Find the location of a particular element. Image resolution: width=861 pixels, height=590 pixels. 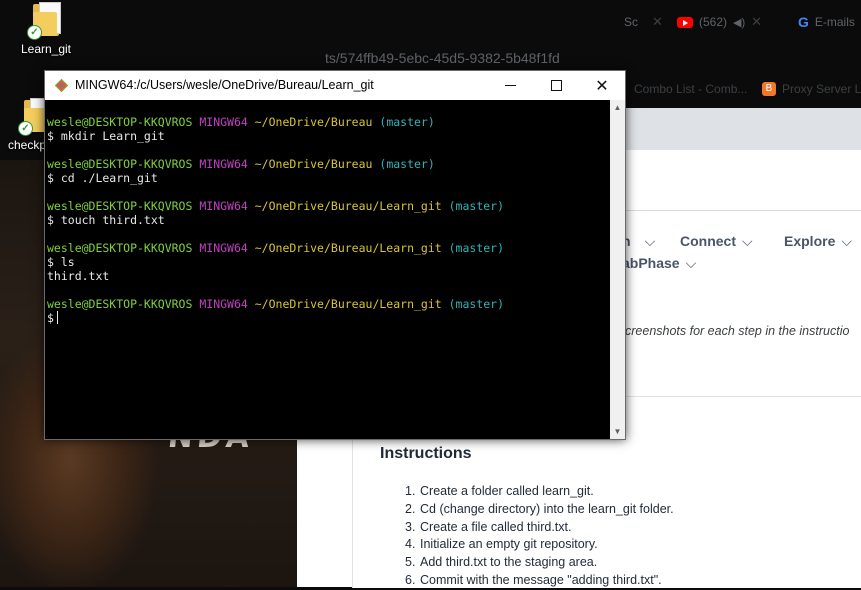

list-item: 3. Create a file called third.txt. is located at coordinates (488, 526).